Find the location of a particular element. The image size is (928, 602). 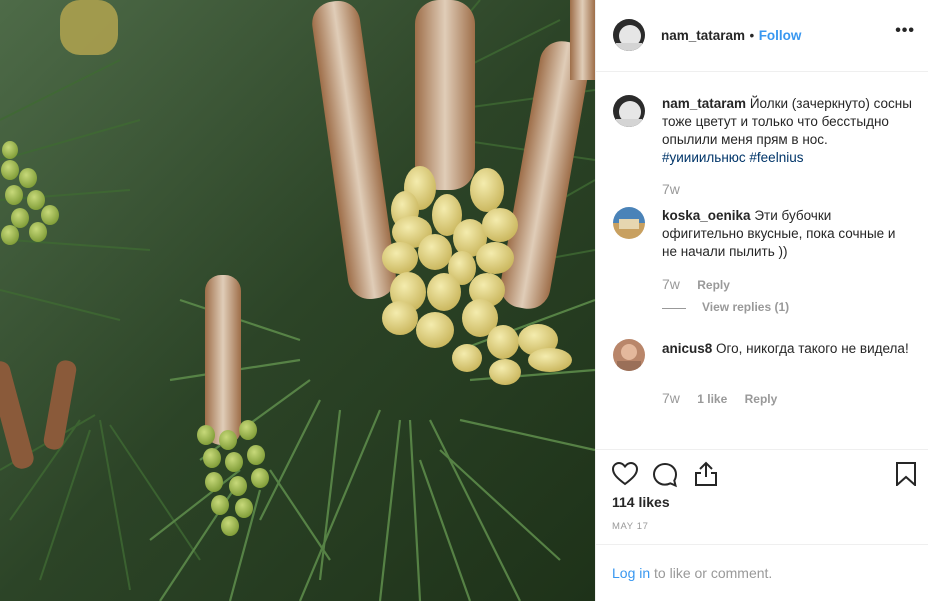

comment-username: koska_oenika is located at coordinates (706, 215).